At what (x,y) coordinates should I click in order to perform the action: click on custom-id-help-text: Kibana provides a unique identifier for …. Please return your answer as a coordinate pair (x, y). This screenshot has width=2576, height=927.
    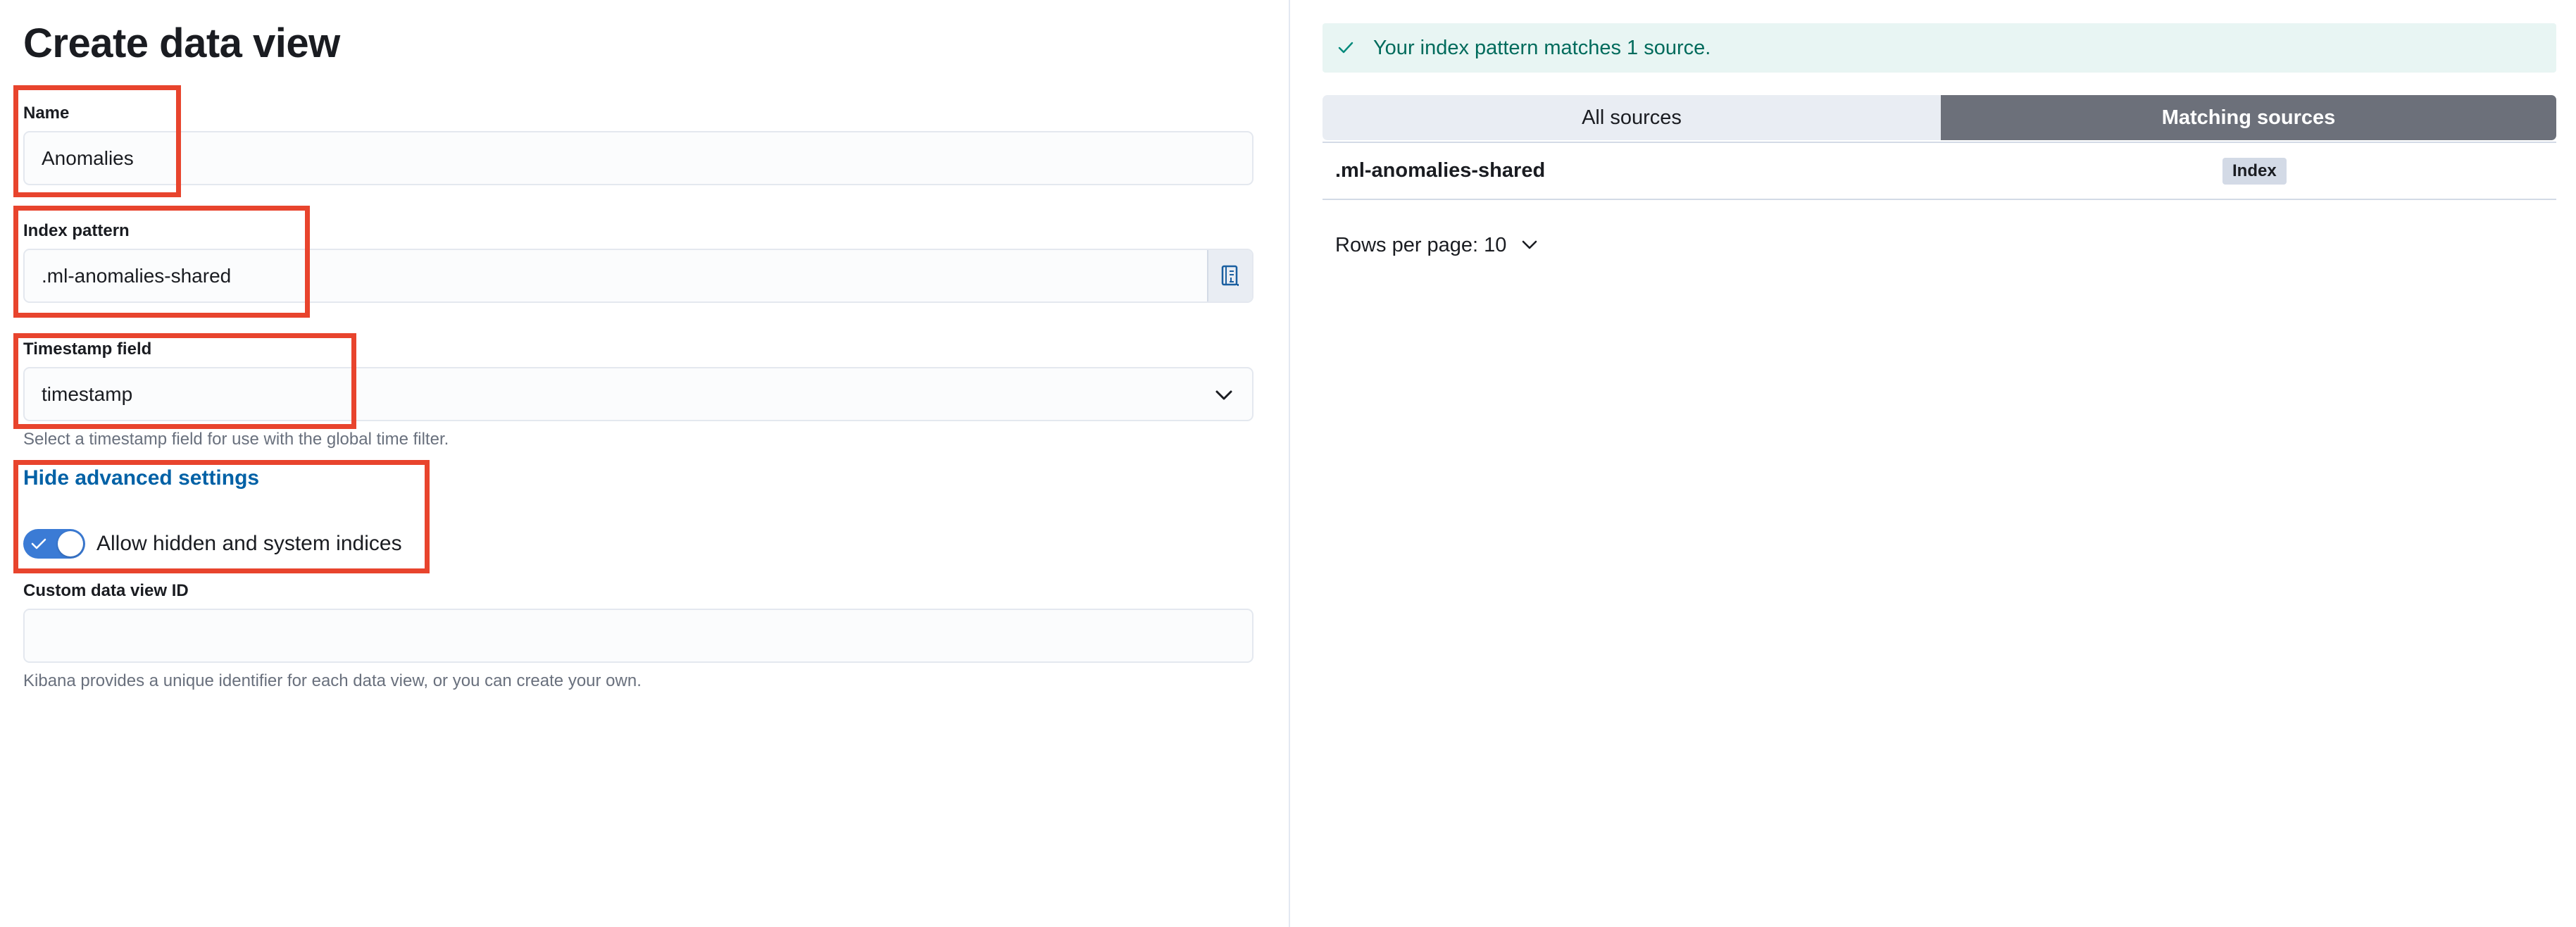
    Looking at the image, I should click on (332, 680).